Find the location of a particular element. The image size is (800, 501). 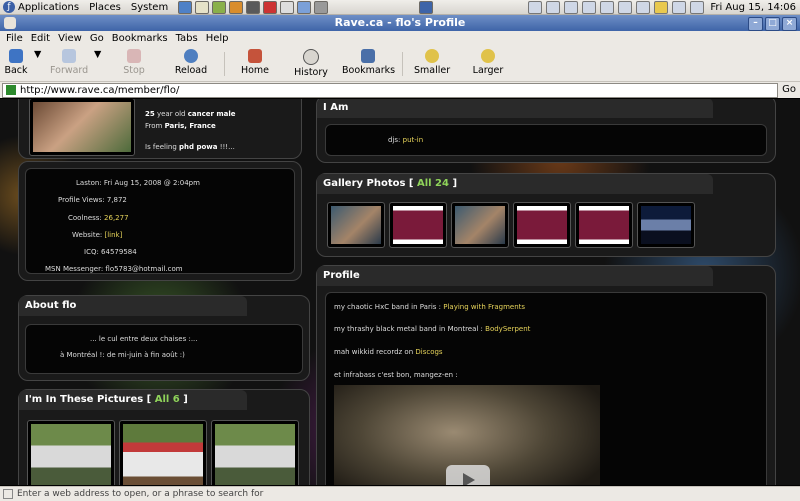

band-bodyserpent-link: BodySerpent is located at coordinates (507, 329).